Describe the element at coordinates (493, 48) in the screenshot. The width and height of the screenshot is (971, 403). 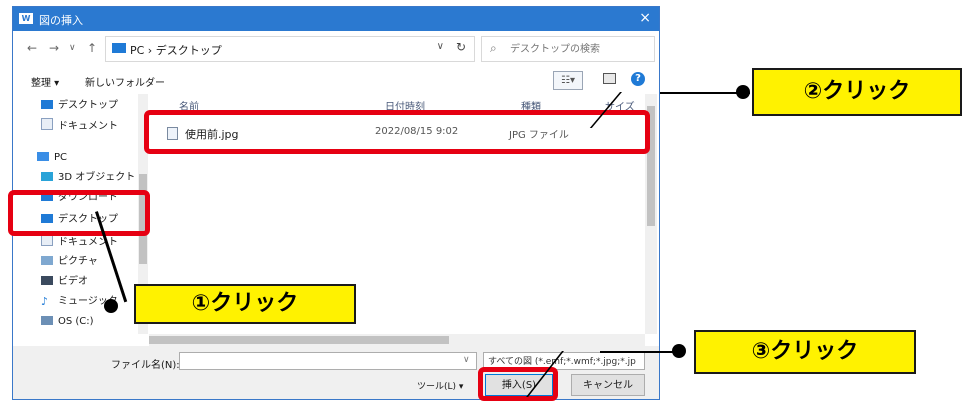
I see `search-icon: ⌕` at that location.